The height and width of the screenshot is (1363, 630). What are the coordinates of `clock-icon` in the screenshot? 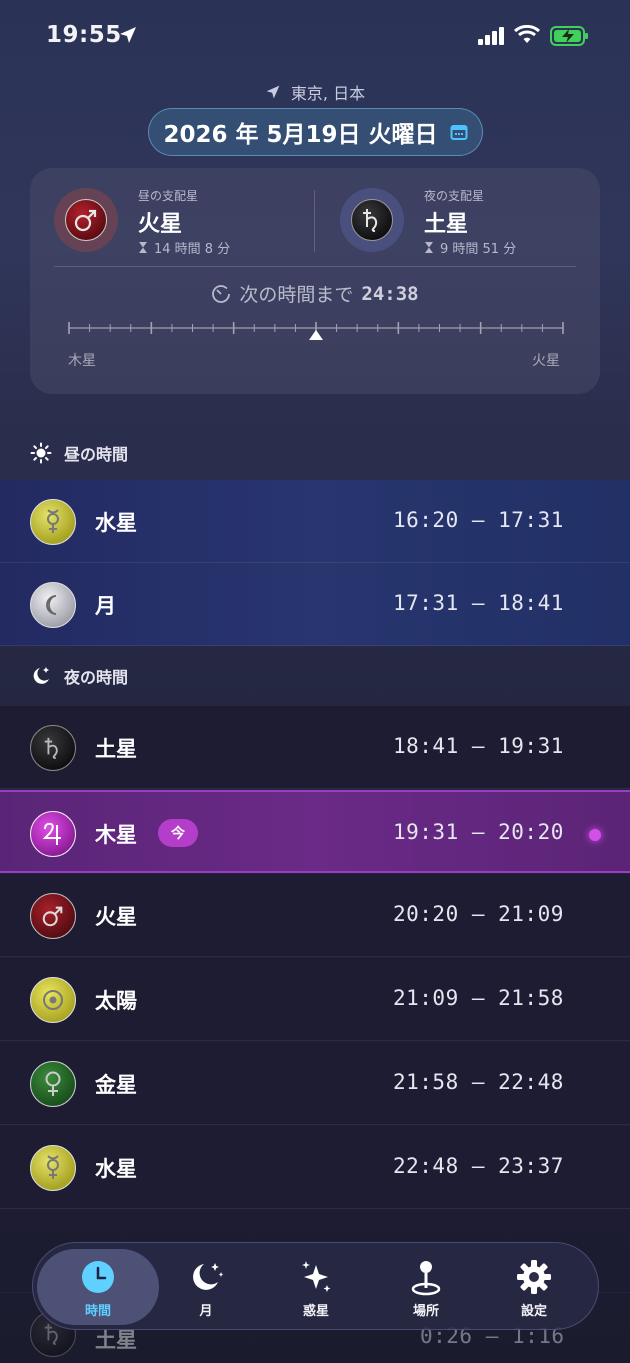 It's located at (98, 1277).